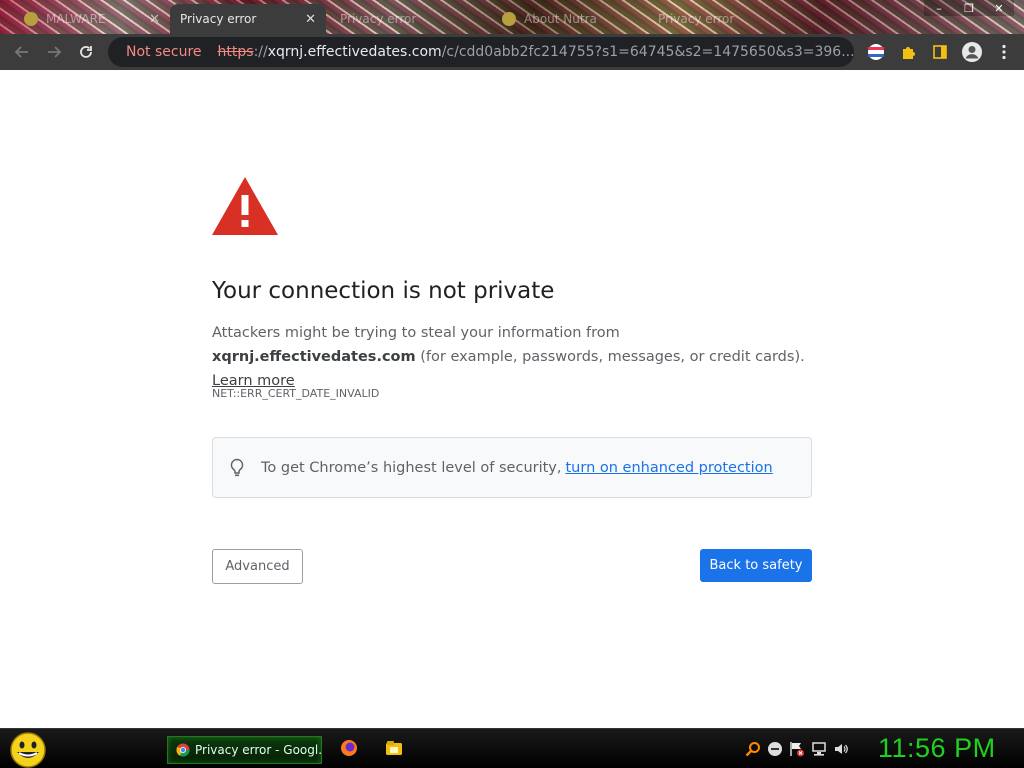 This screenshot has width=1024, height=768. I want to click on desc-host: xqrnj.effectivedates.com, so click(314, 357).